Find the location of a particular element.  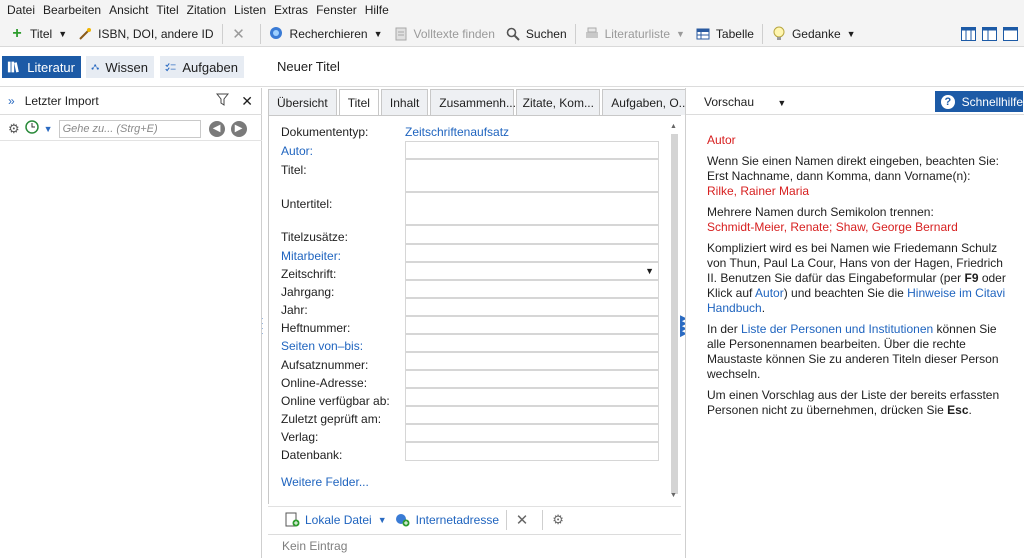

history-icon is located at coordinates (32, 128).